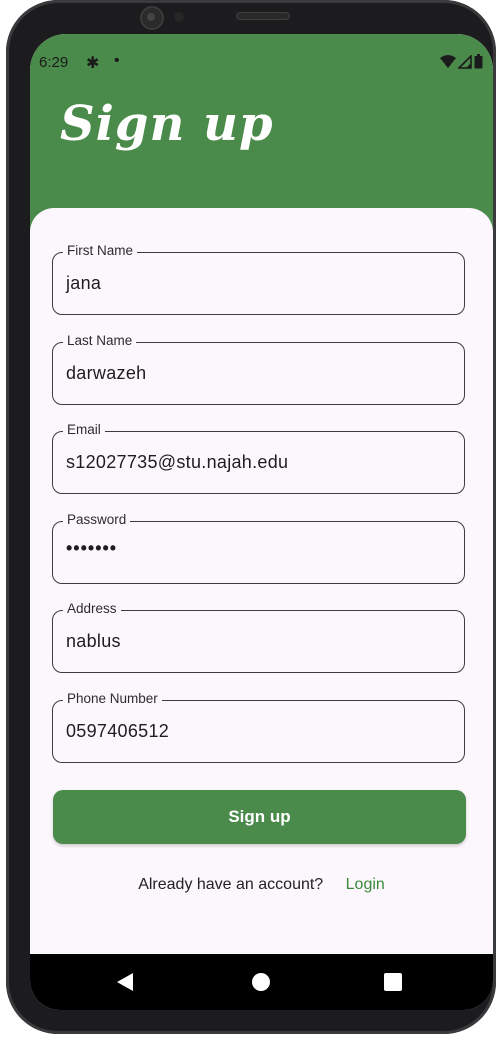 The image size is (499, 1037). What do you see at coordinates (93, 641) in the screenshot?
I see `address-value: nablus` at bounding box center [93, 641].